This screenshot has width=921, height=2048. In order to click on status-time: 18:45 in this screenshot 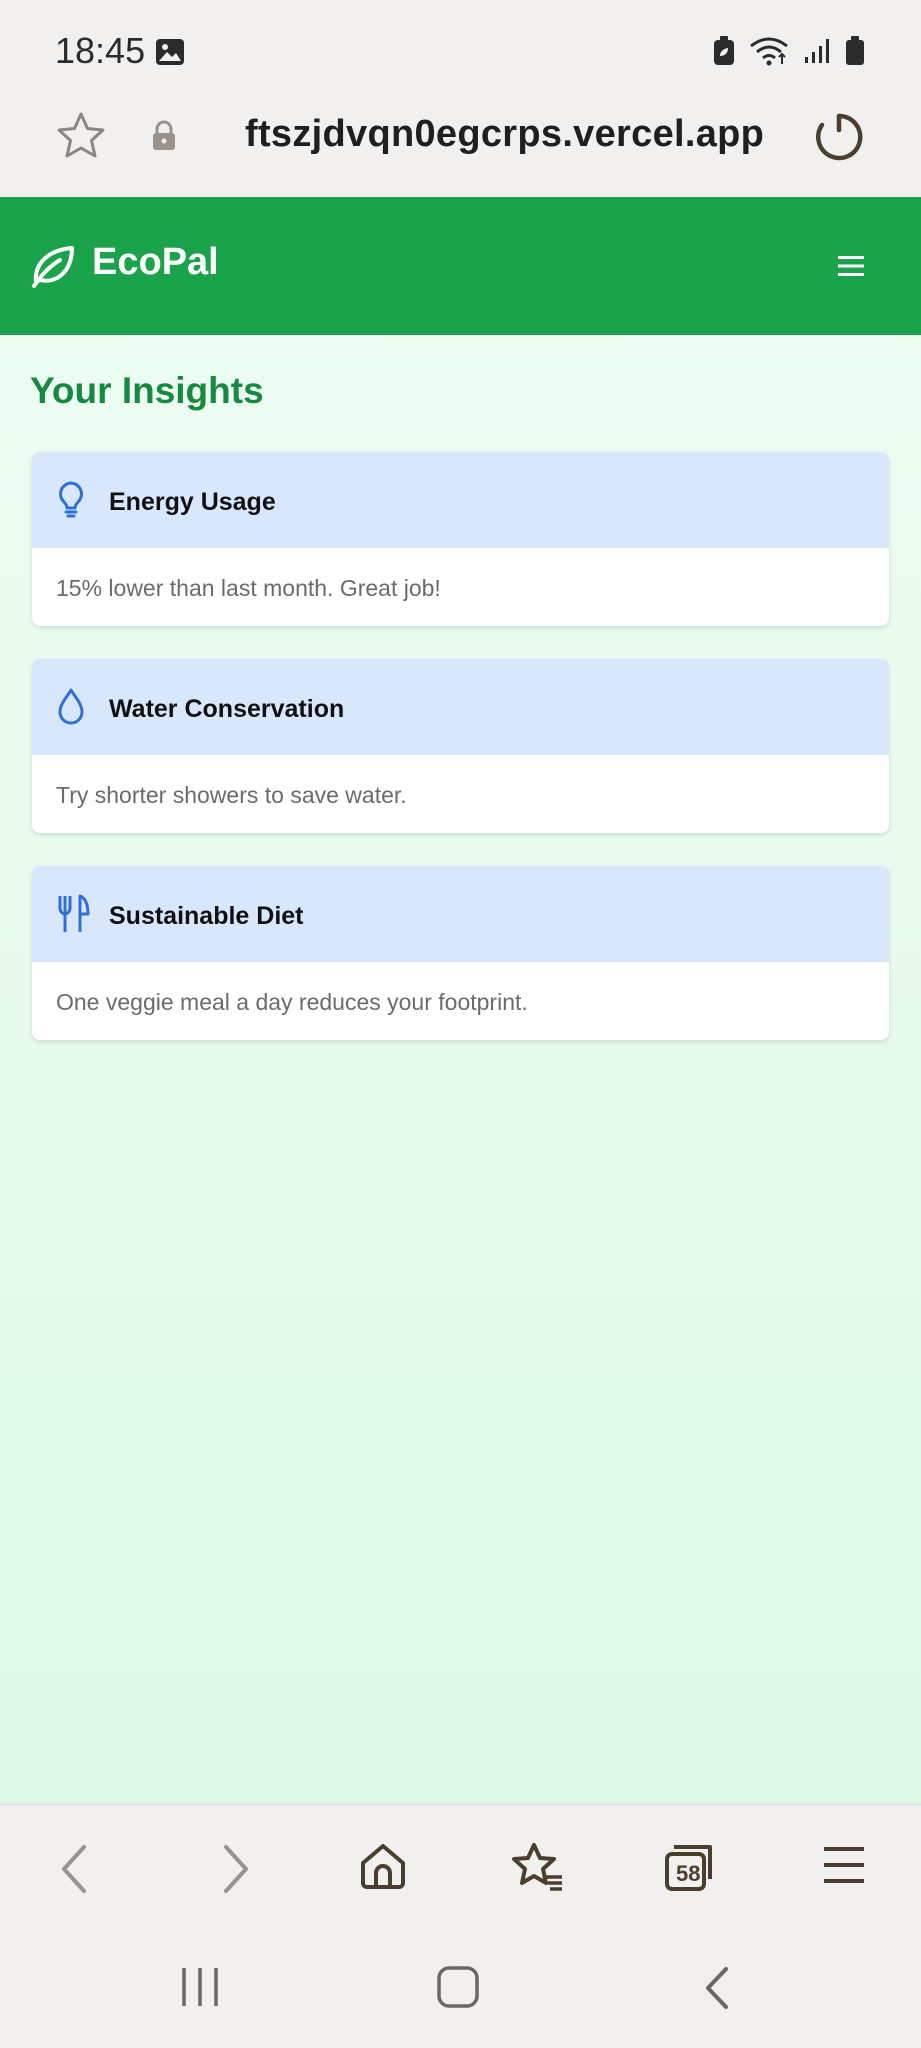, I will do `click(100, 50)`.